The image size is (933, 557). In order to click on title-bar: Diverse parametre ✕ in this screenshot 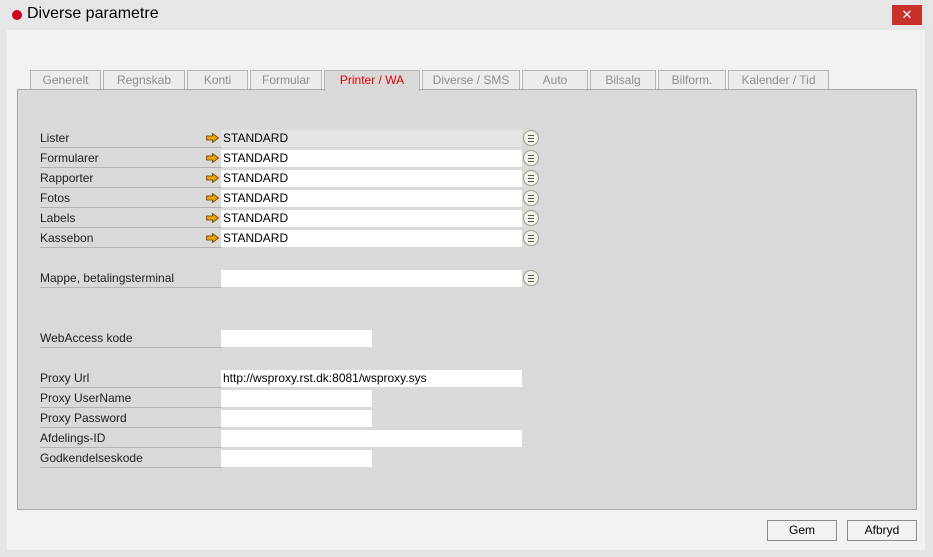, I will do `click(466, 15)`.